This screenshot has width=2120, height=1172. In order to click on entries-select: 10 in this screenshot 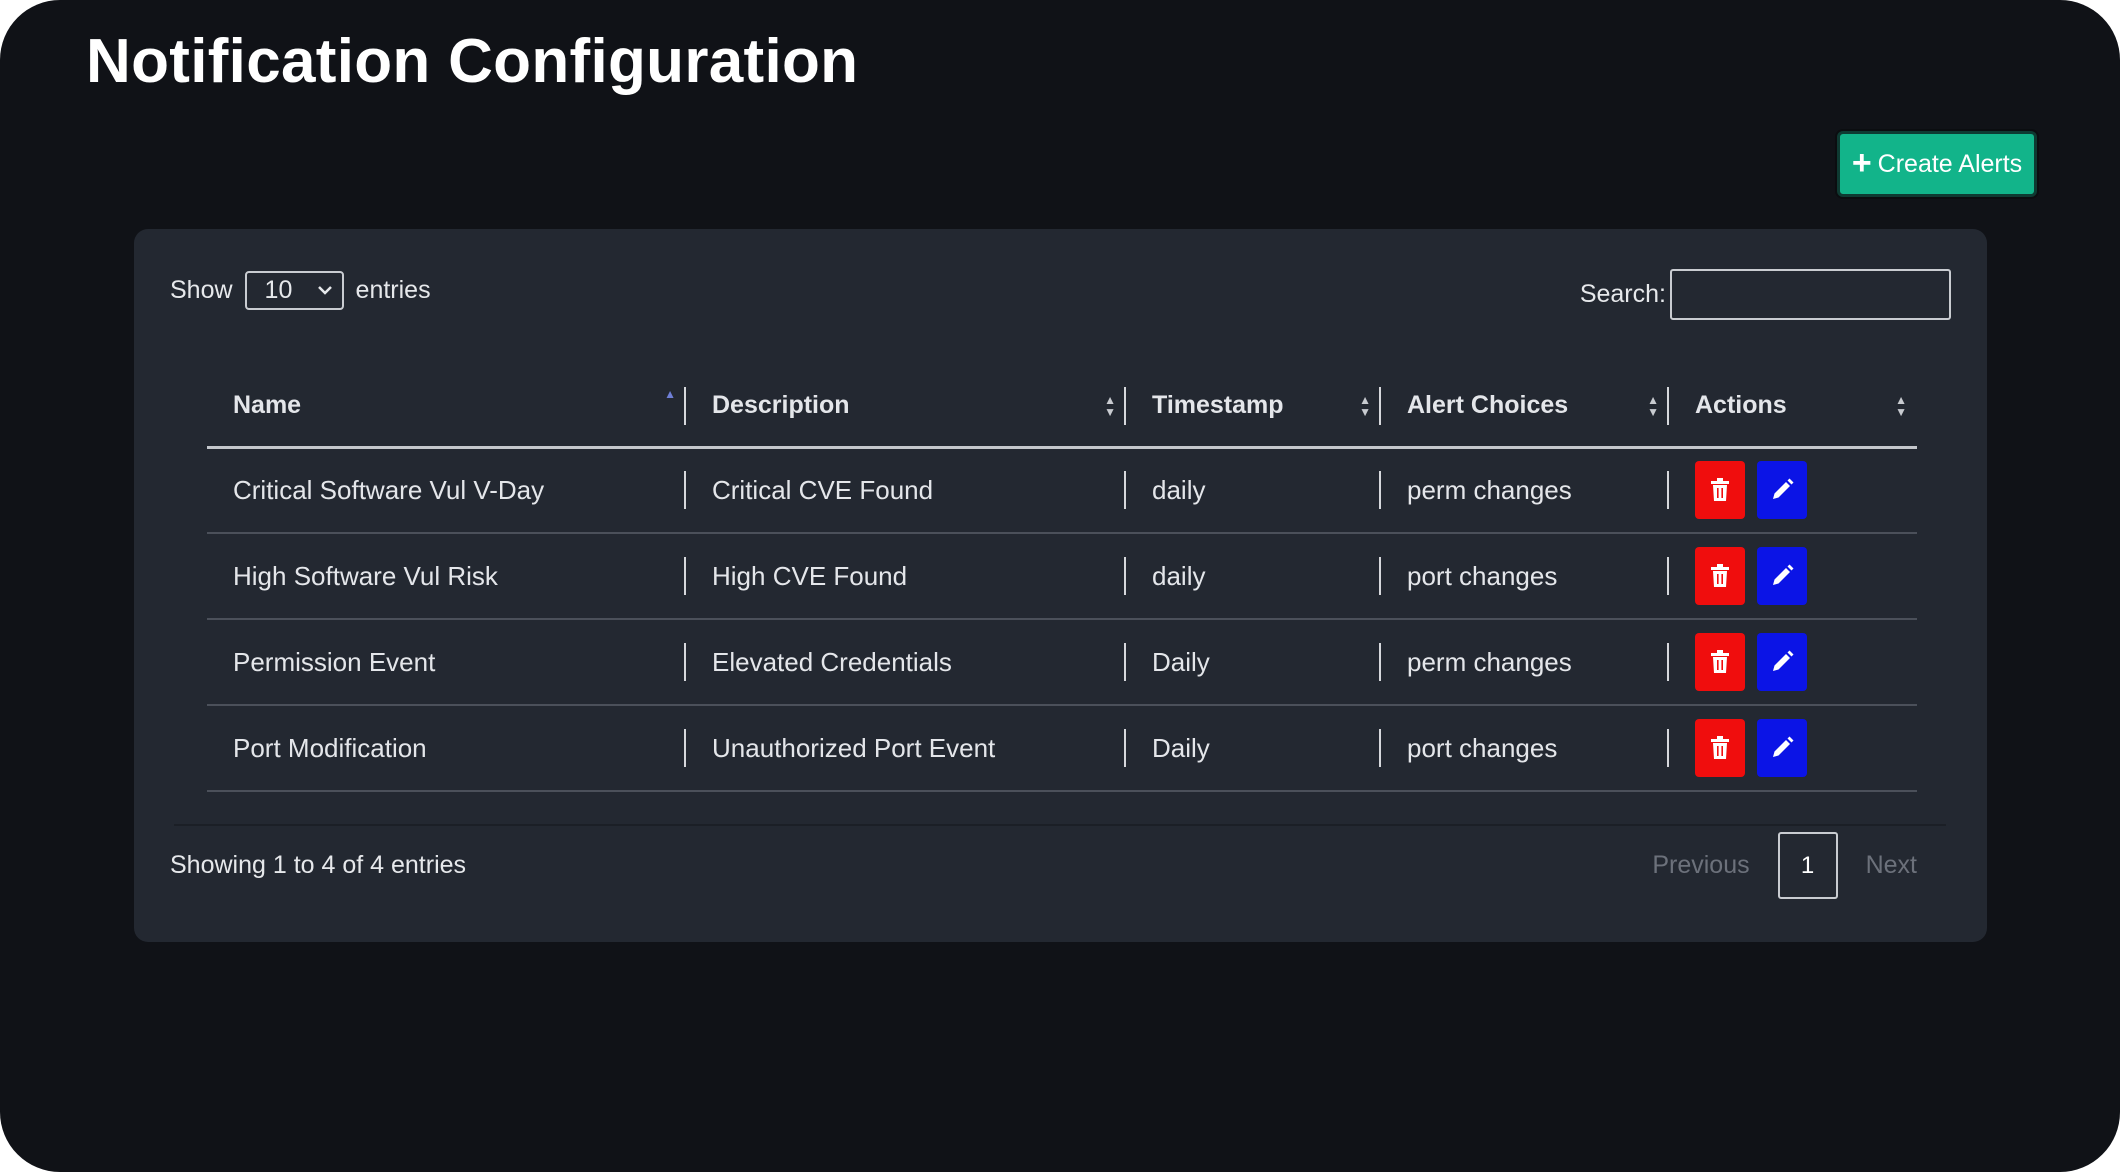, I will do `click(294, 290)`.